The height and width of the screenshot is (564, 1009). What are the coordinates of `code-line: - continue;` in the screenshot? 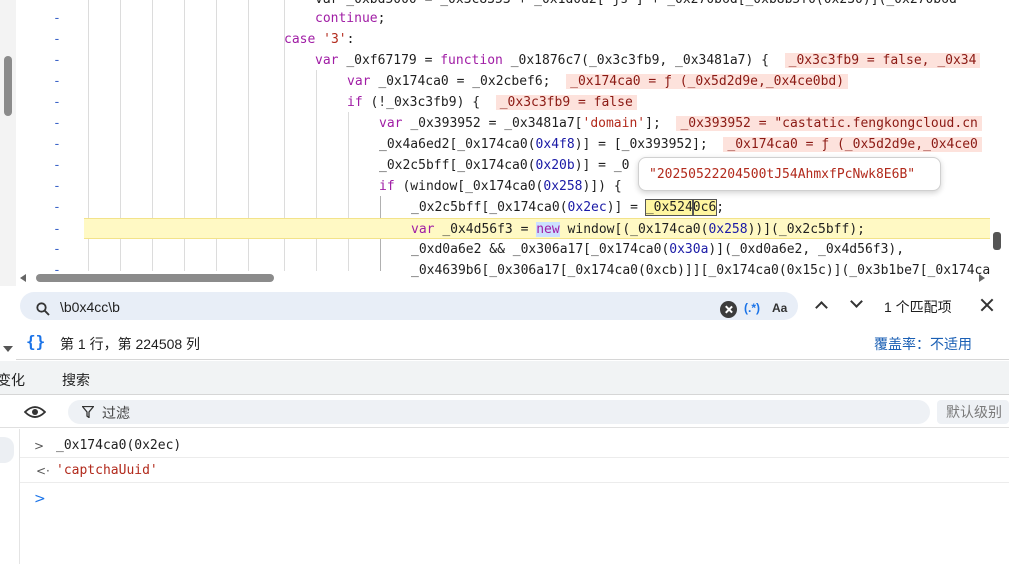 It's located at (504, 18).